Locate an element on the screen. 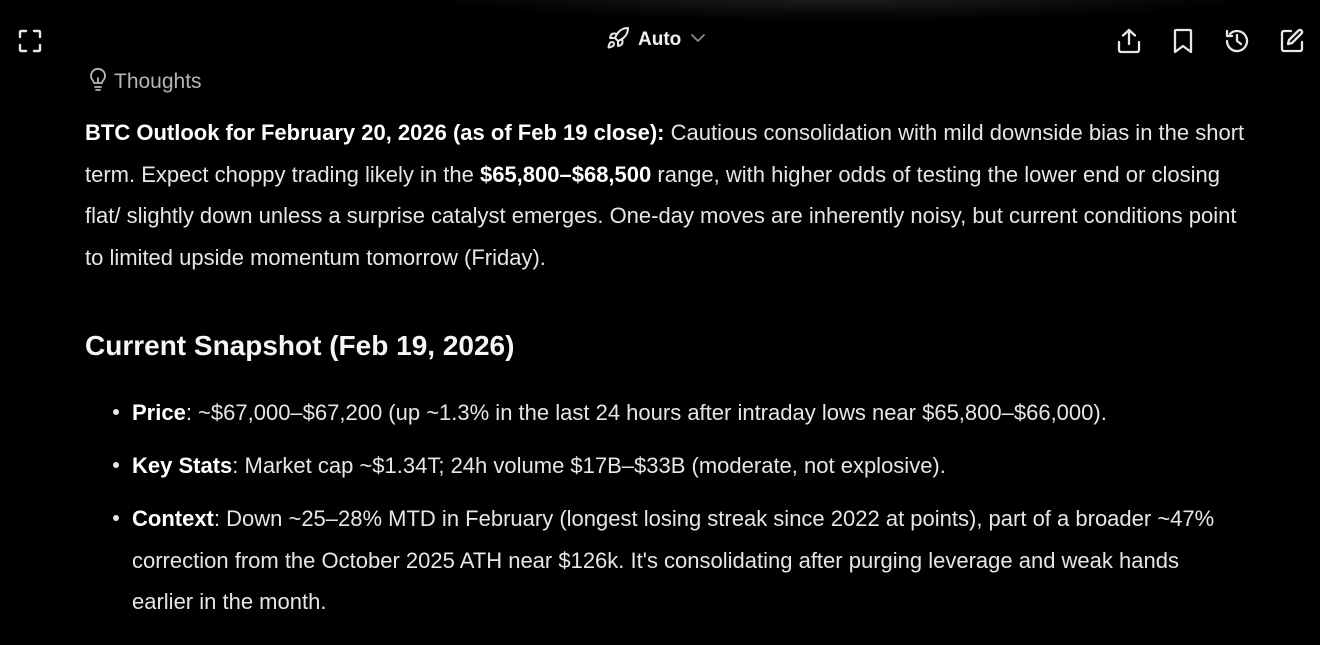 The height and width of the screenshot is (645, 1320). chevron-down-icon is located at coordinates (698, 40).